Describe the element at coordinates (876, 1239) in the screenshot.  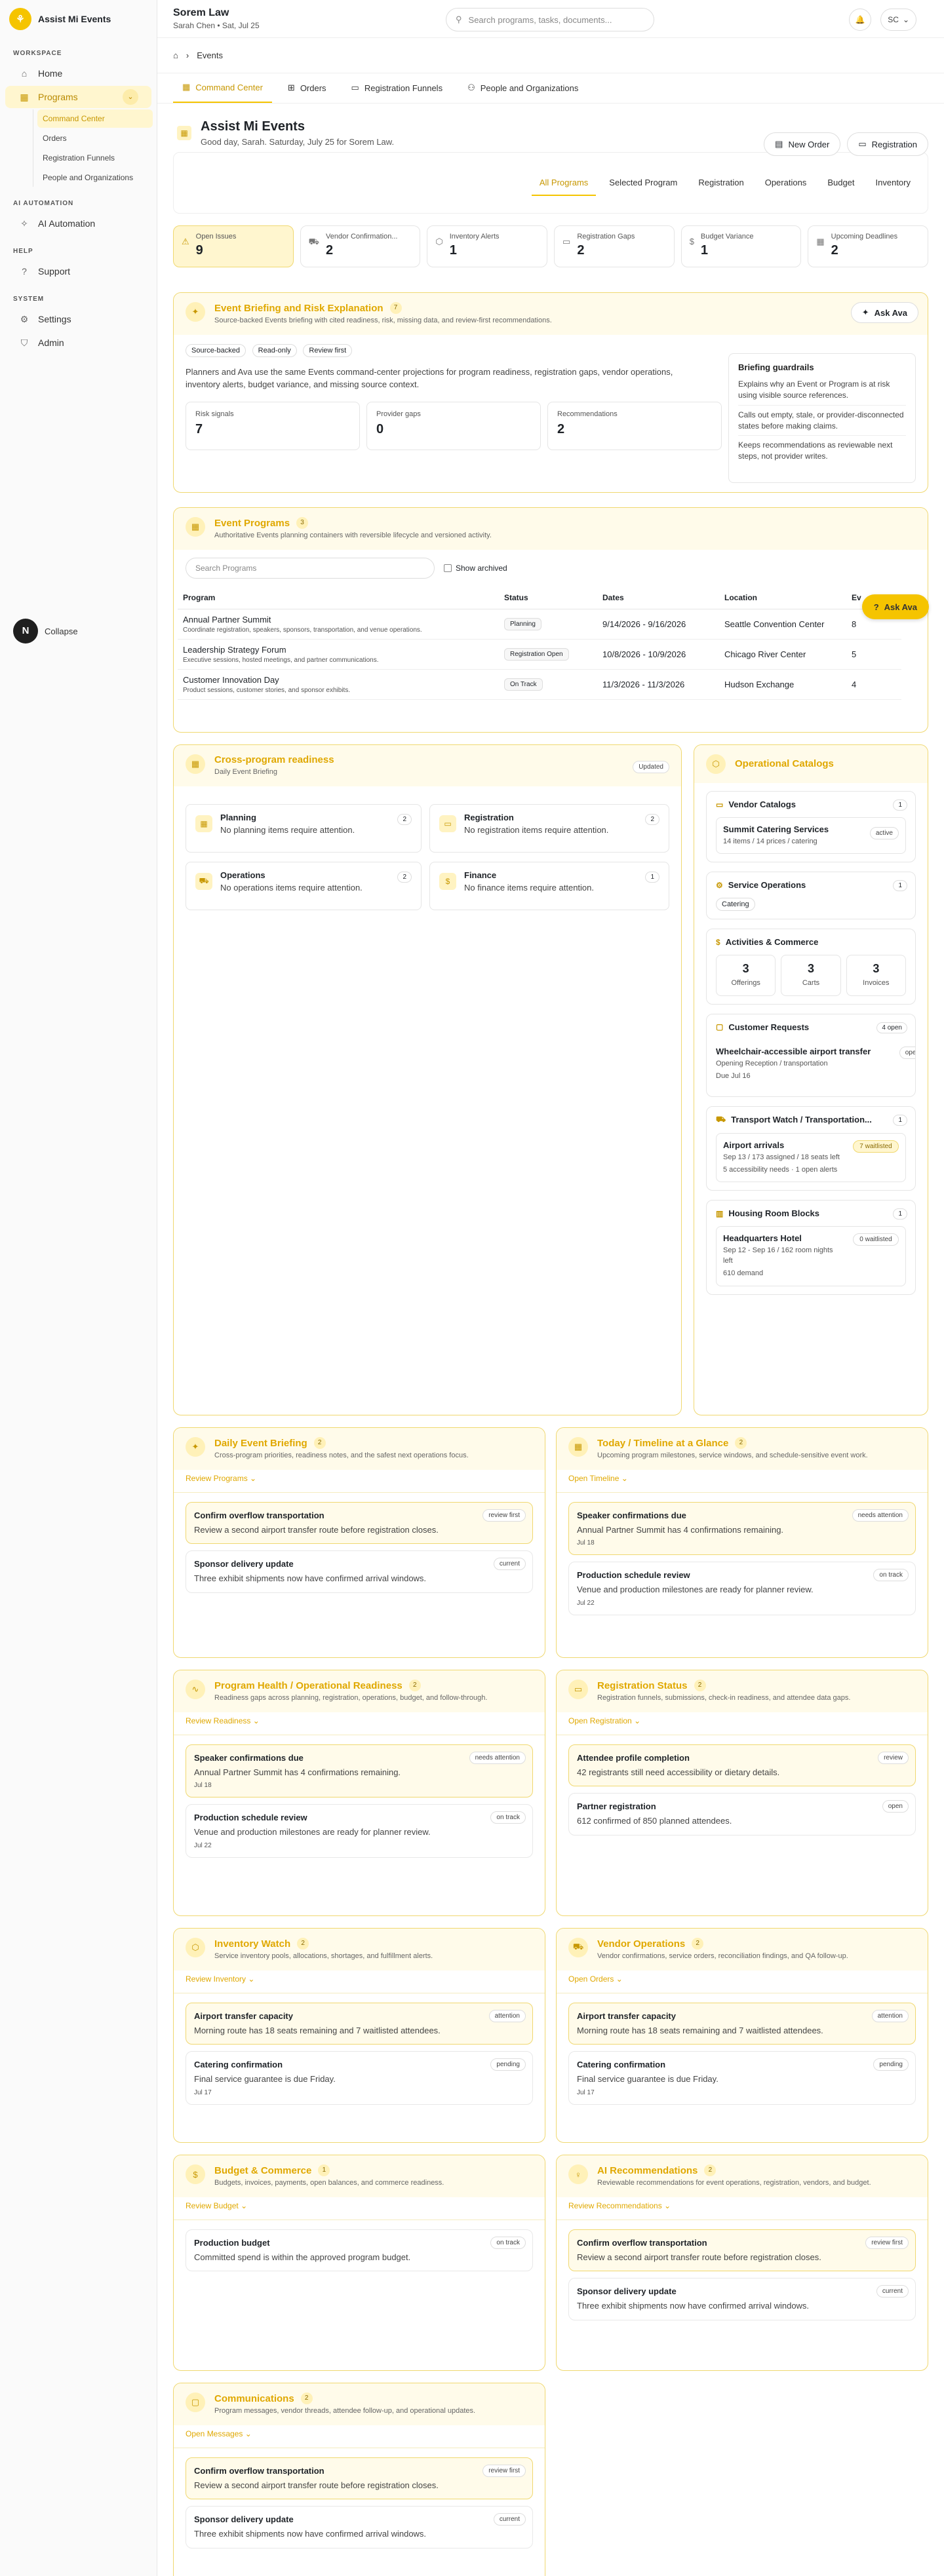
I see `waitlisted-badge: 0 waitlisted` at that location.